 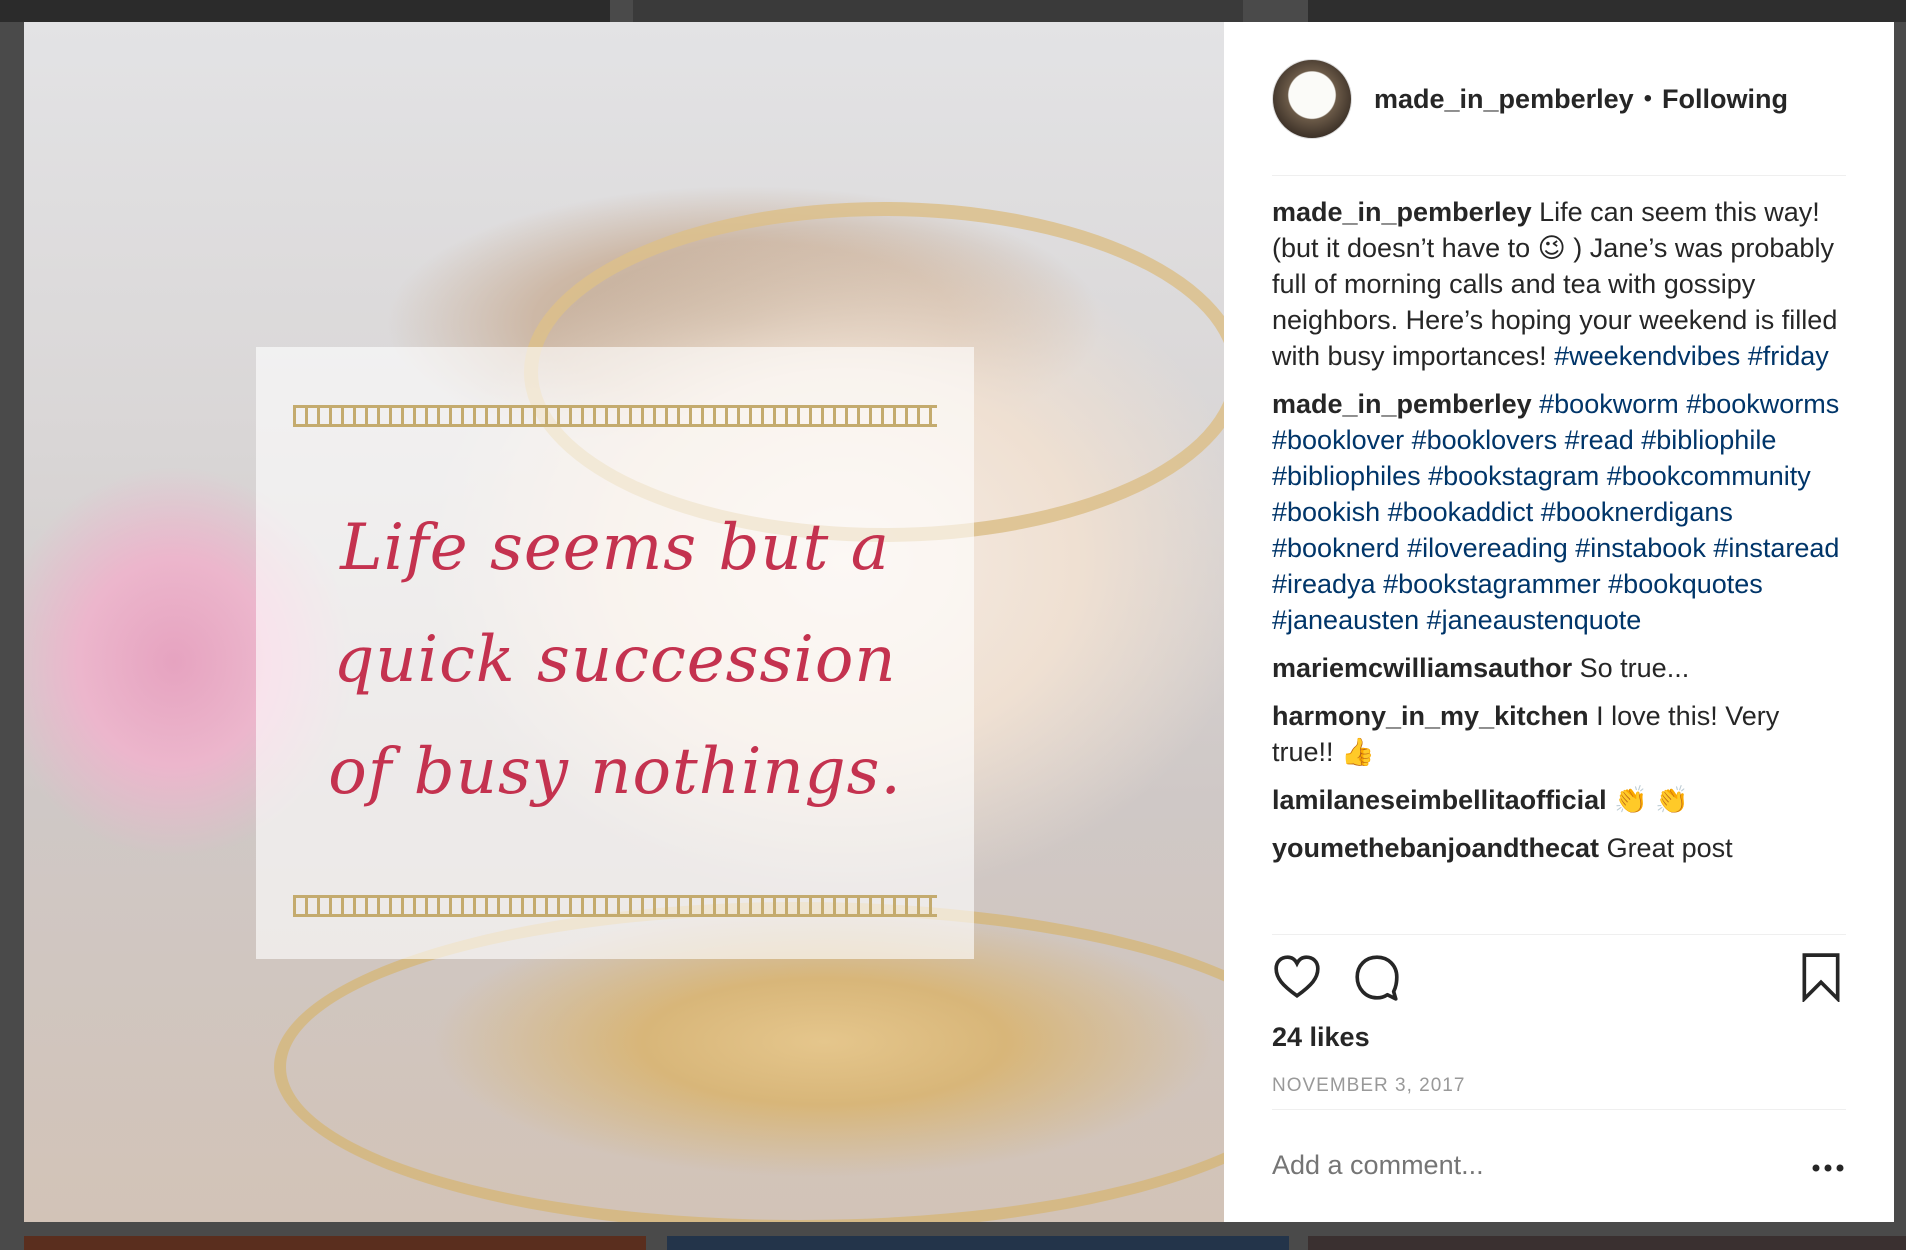 What do you see at coordinates (1430, 716) in the screenshot?
I see `comment-author: harmony_in_my_kitchen` at bounding box center [1430, 716].